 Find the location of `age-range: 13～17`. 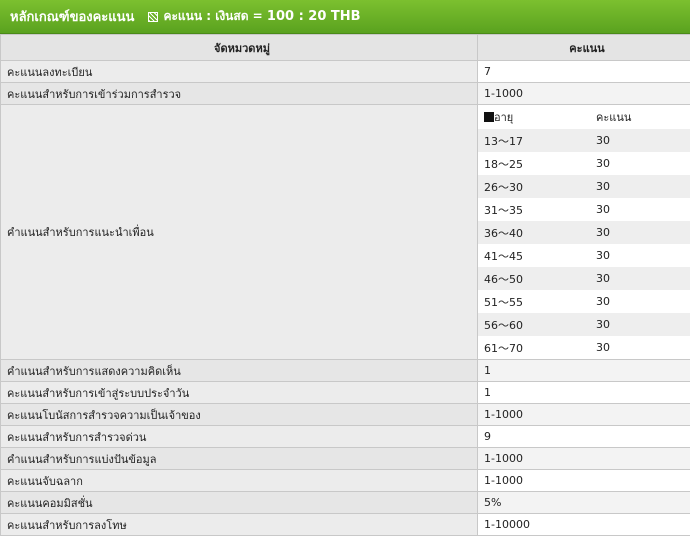

age-range: 13～17 is located at coordinates (534, 140).